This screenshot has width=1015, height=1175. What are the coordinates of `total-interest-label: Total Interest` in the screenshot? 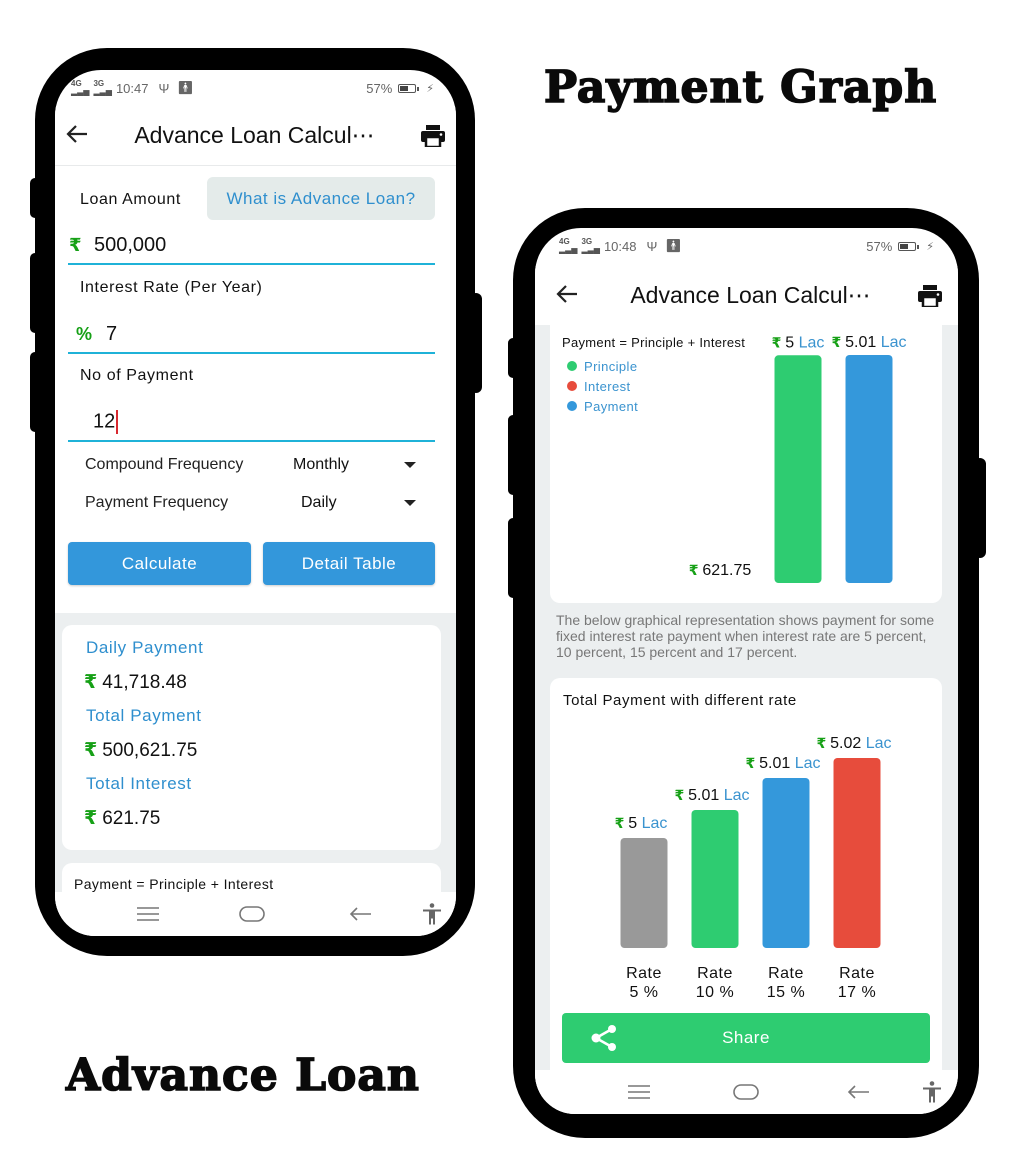 It's located at (139, 783).